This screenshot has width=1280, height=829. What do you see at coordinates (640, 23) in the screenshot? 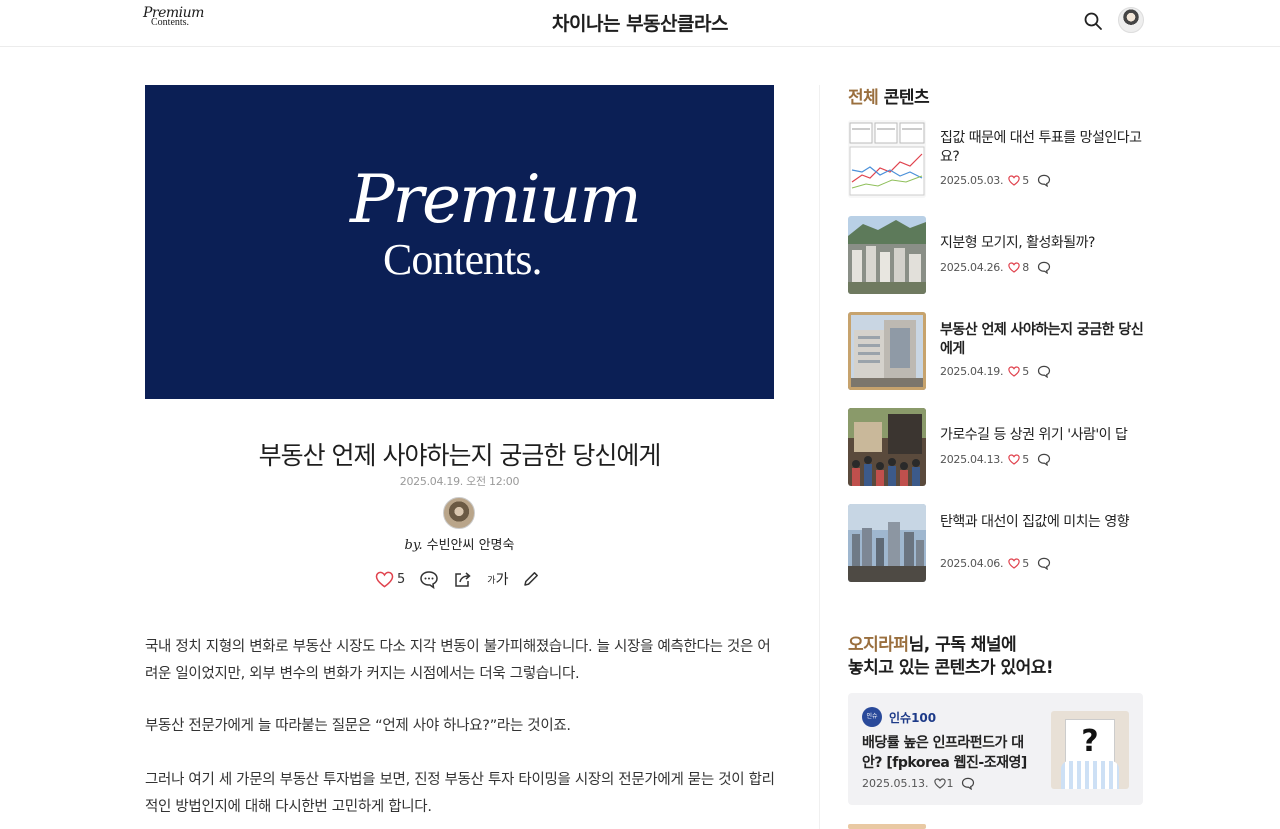
I see `top-header: Premium Contents. 차이나는 부동산클라스` at bounding box center [640, 23].